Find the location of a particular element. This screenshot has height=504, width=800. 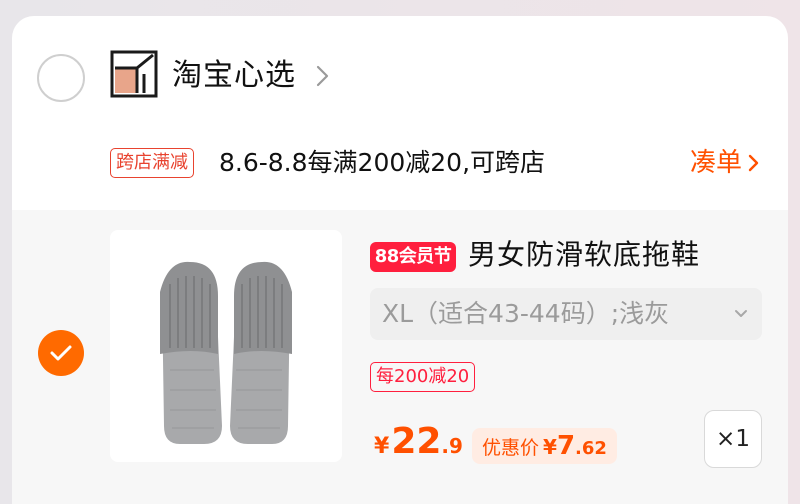

check-icon is located at coordinates (61, 353).